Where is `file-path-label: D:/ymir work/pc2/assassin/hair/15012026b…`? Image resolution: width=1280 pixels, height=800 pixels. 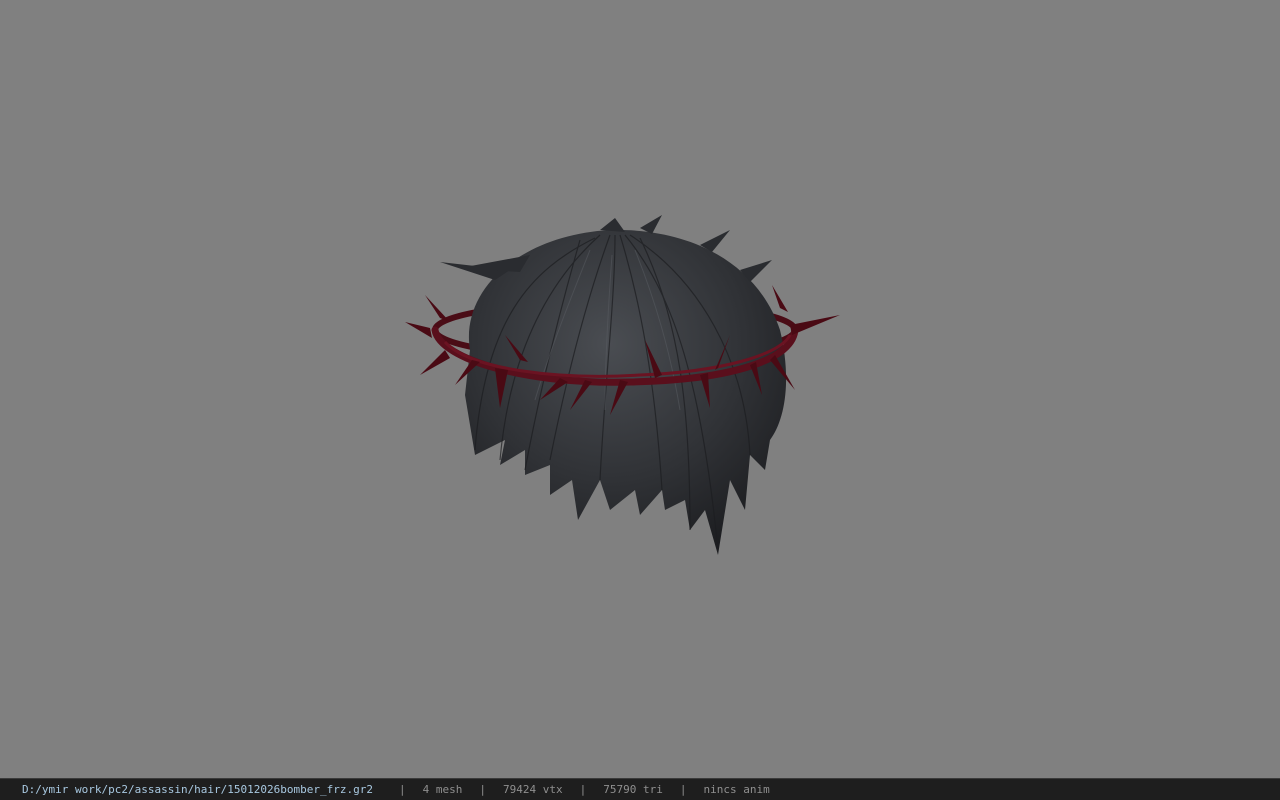
file-path-label: D:/ymir work/pc2/assassin/hair/15012026b… is located at coordinates (197, 789).